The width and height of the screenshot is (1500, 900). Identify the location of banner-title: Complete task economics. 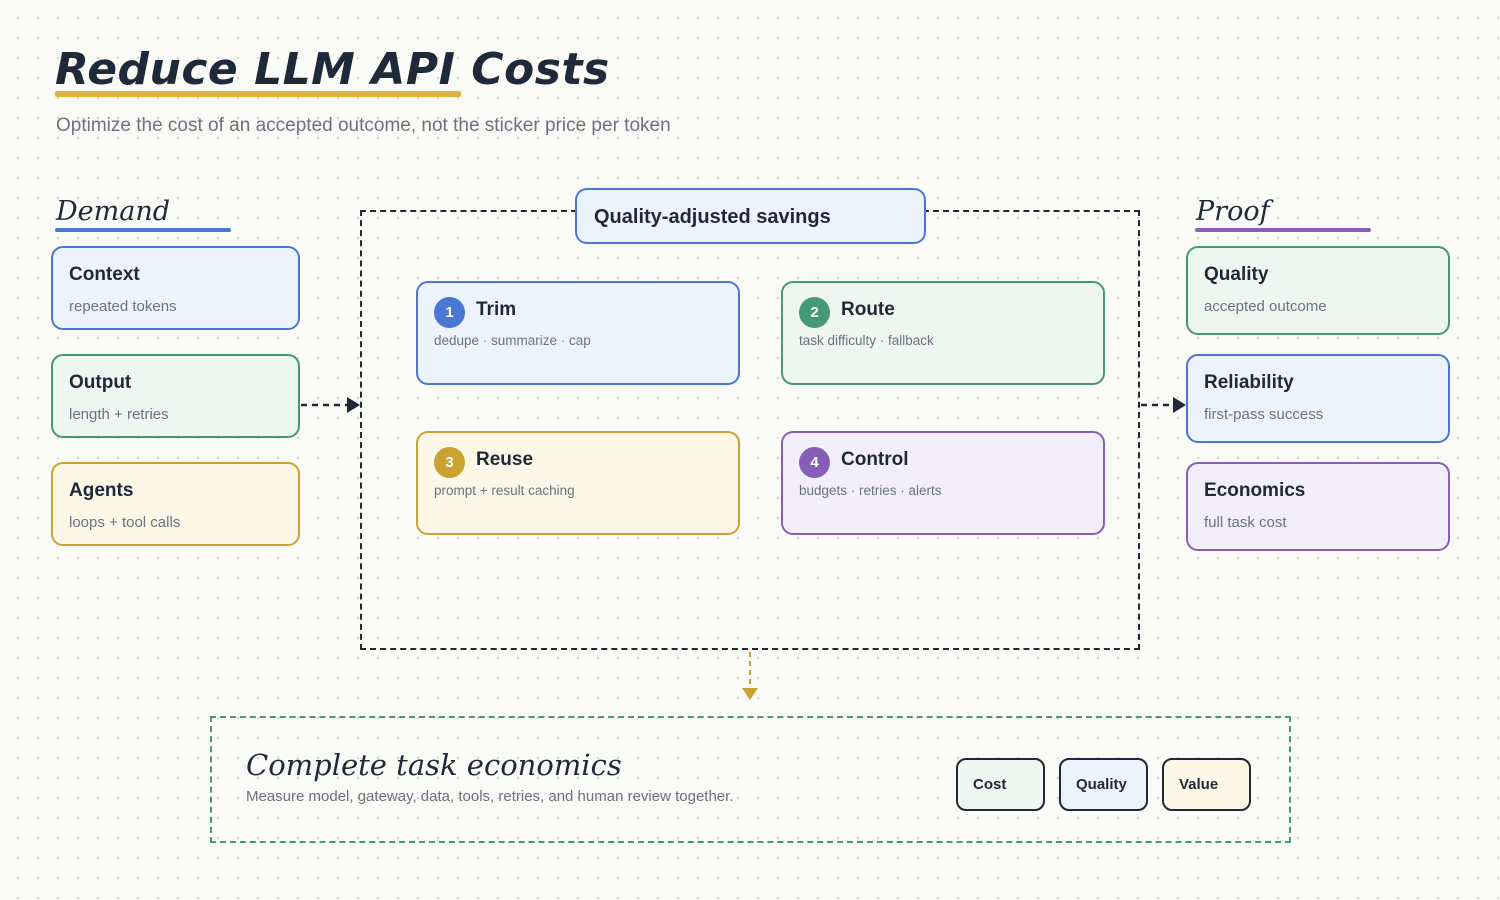
(434, 765).